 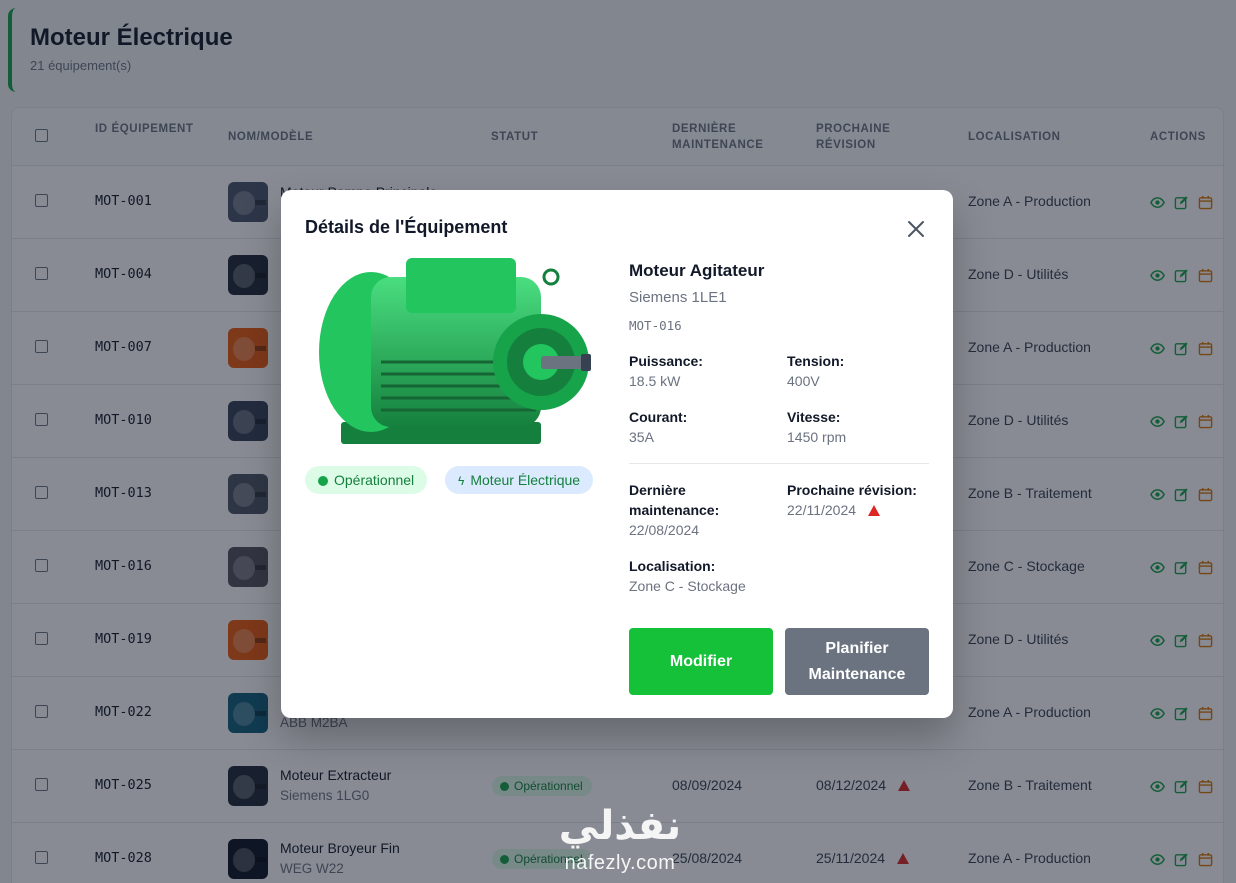 I want to click on location-value: Zone C - Stockage, so click(x=687, y=586).